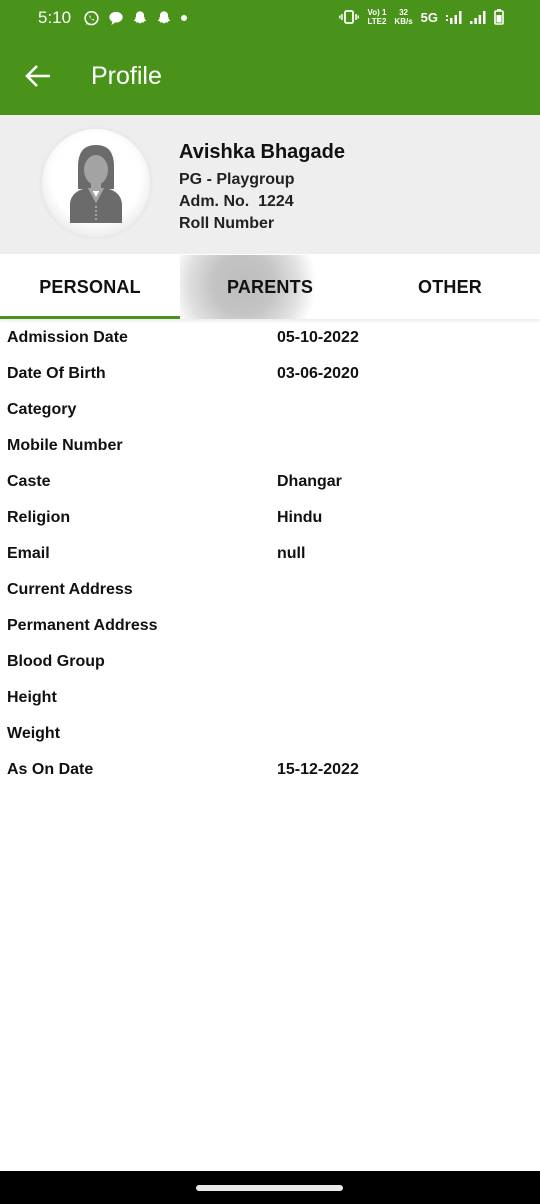 This screenshot has width=540, height=1204. Describe the element at coordinates (270, 374) in the screenshot. I see `detail-row-date-of-birth: Date Of Birth 03-06-2020` at that location.